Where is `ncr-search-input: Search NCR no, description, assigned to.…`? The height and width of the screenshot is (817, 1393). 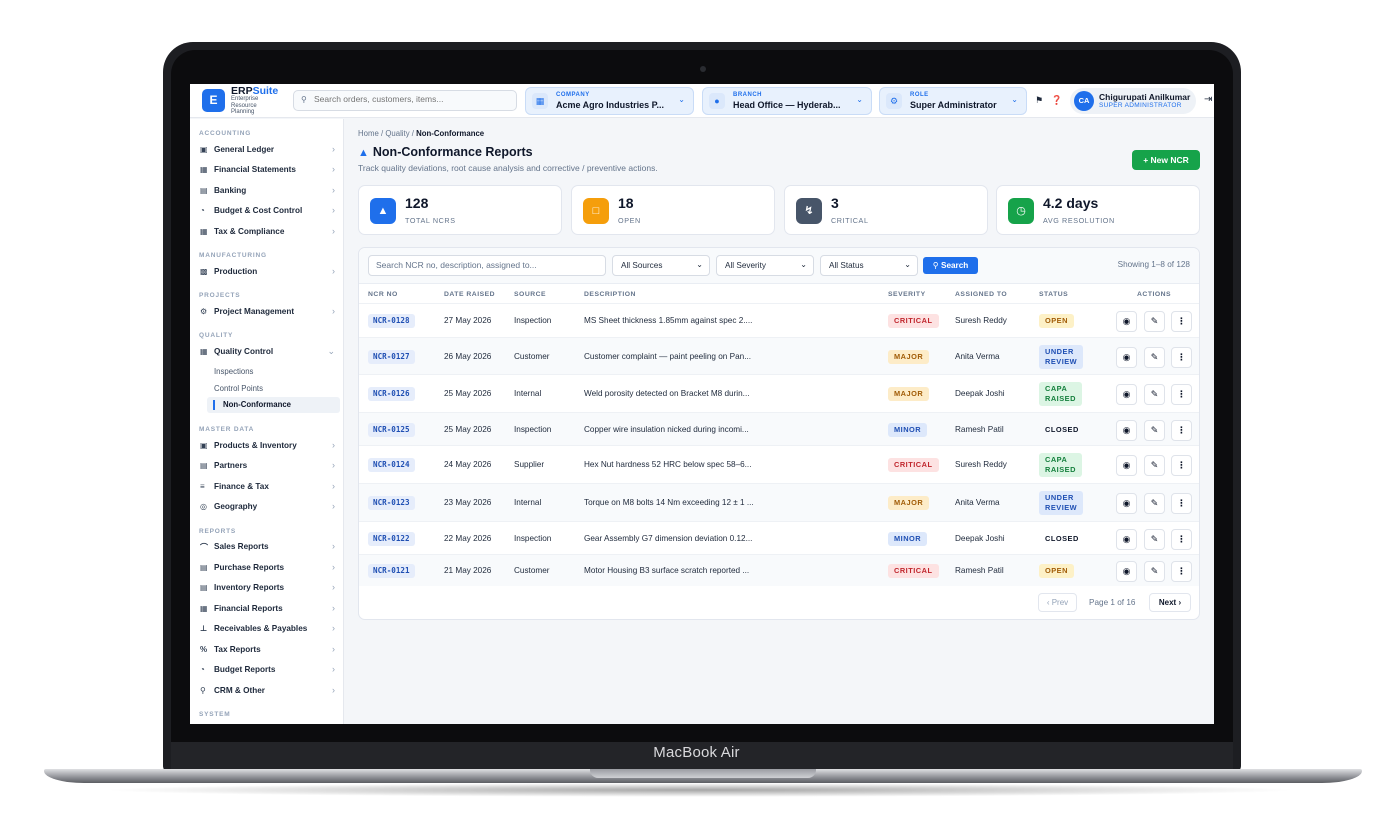 ncr-search-input: Search NCR no, description, assigned to.… is located at coordinates (487, 265).